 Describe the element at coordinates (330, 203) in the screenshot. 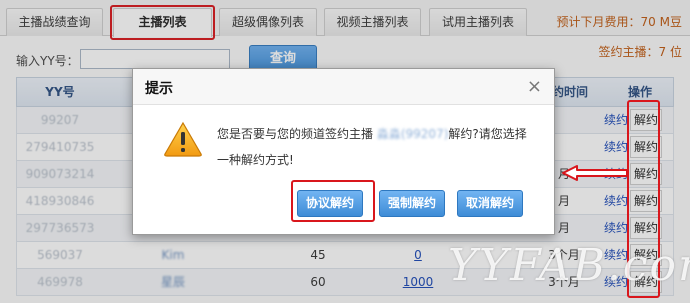

I see `agreement-terminate-button: 协议解约` at that location.